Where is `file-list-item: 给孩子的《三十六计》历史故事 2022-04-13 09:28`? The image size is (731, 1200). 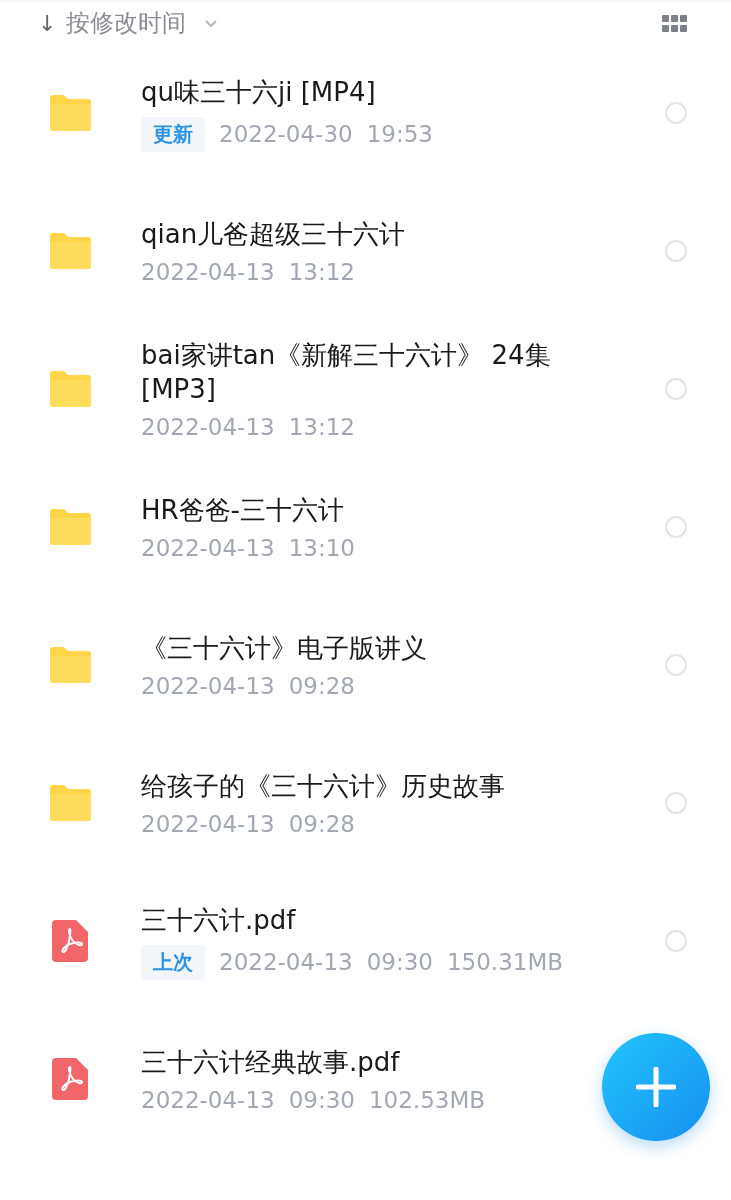
file-list-item: 给孩子的《三十六计》历史故事 2022-04-13 09:28 is located at coordinates (365, 803).